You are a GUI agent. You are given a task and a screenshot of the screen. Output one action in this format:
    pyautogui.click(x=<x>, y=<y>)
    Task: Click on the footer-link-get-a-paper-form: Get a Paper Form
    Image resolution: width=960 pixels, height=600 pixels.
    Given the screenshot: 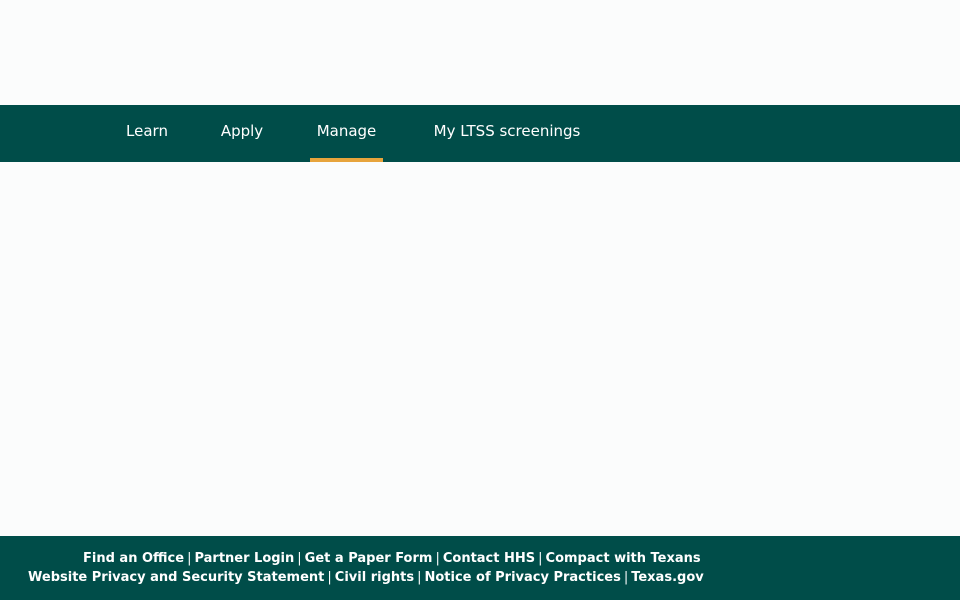 What is the action you would take?
    pyautogui.click(x=369, y=558)
    